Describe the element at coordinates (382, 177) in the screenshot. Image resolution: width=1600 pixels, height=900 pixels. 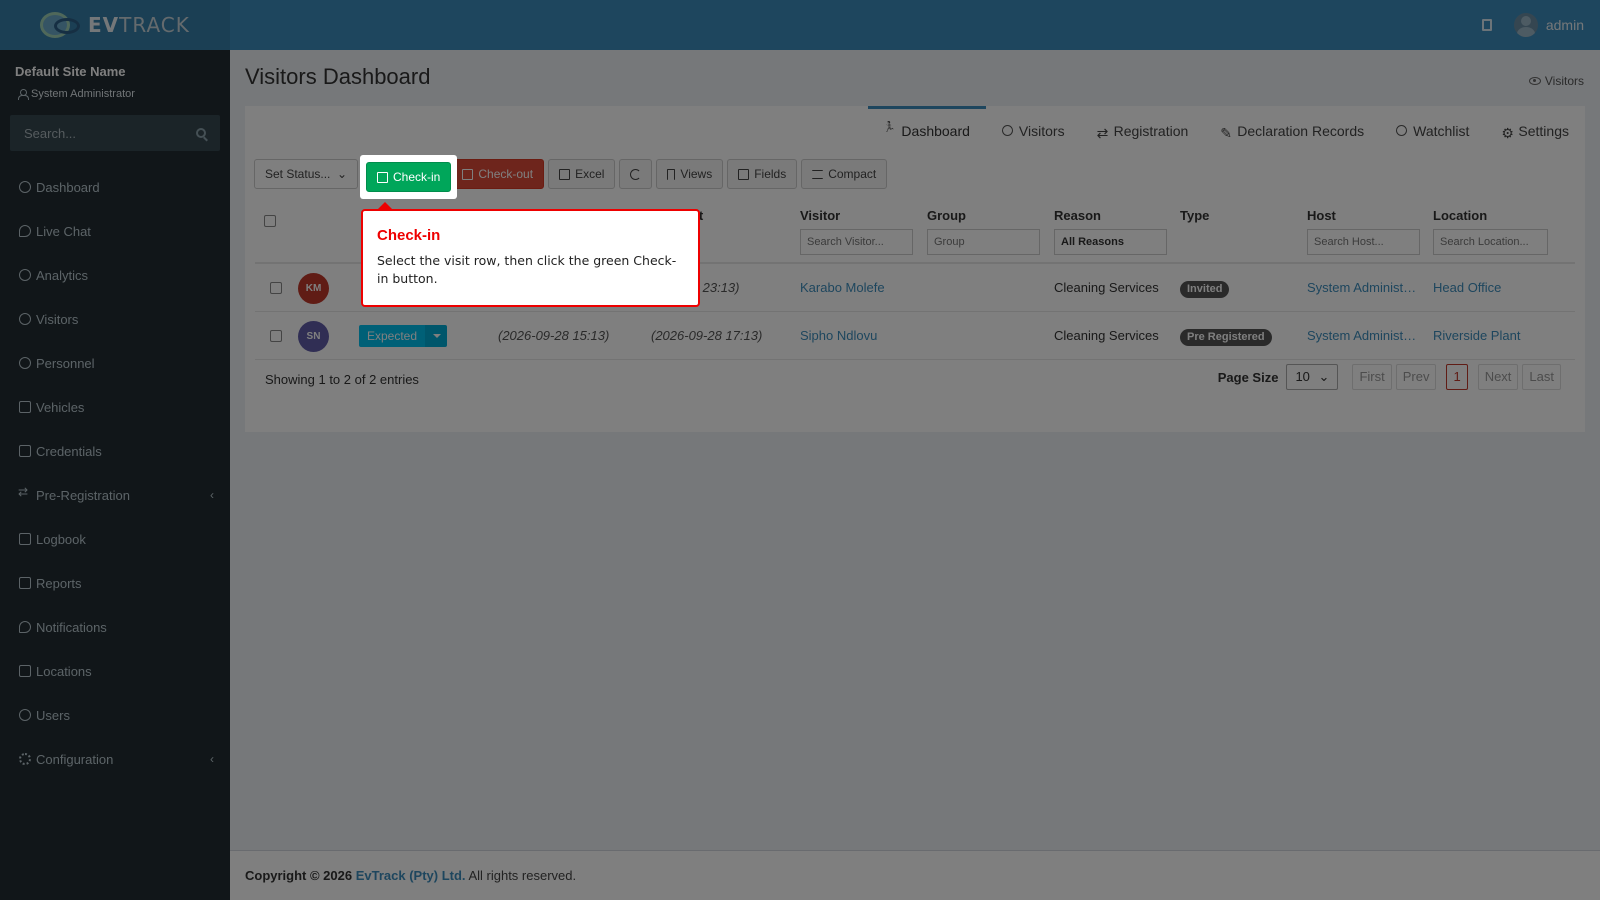
I see `sign-in-icon` at that location.